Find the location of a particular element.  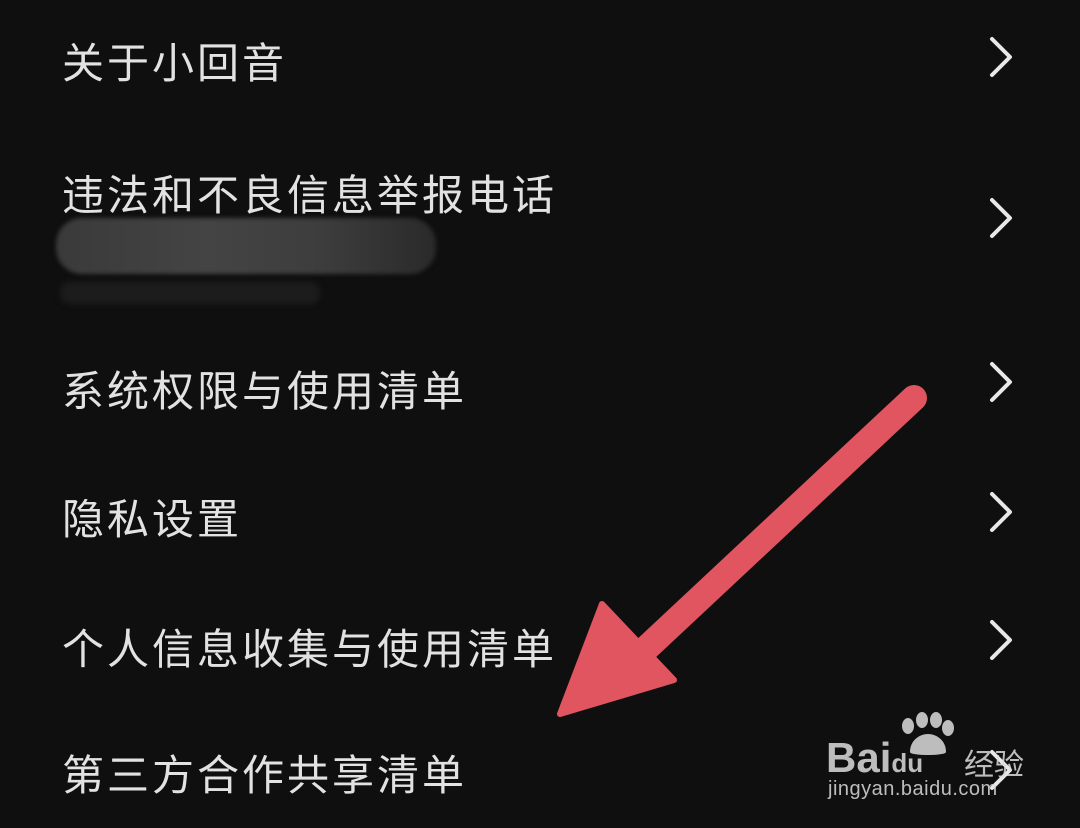

watermark-url: jingyan.baidu.com is located at coordinates (913, 789).